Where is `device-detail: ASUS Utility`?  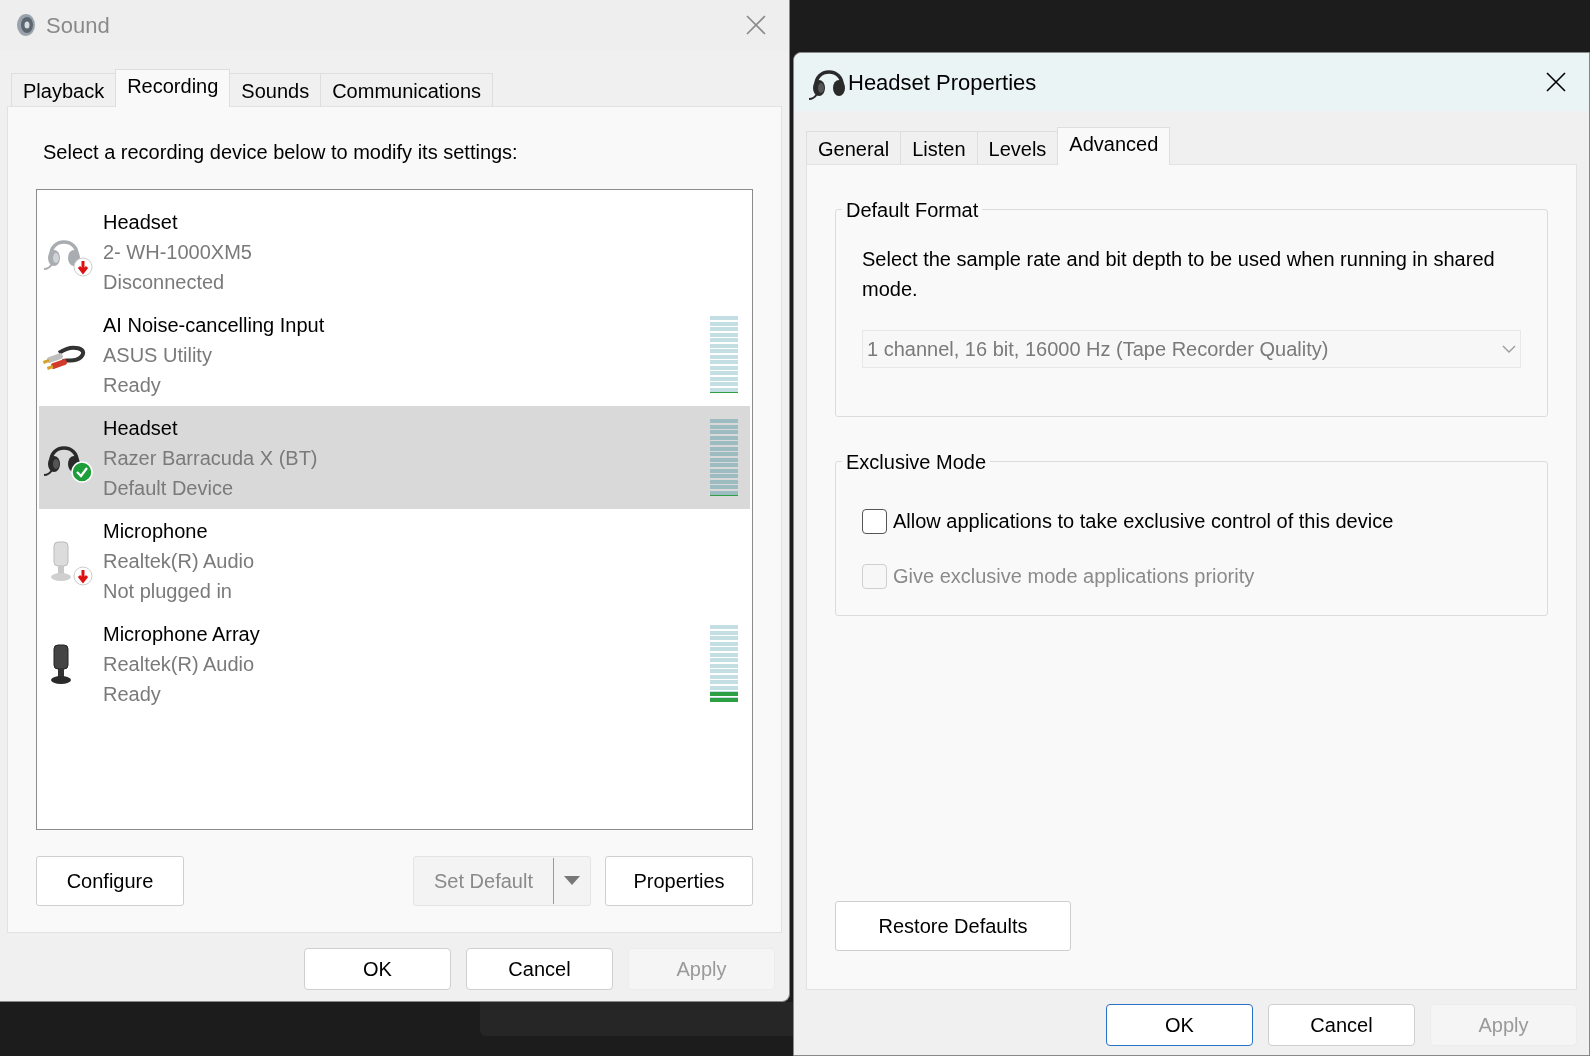 device-detail: ASUS Utility is located at coordinates (158, 355).